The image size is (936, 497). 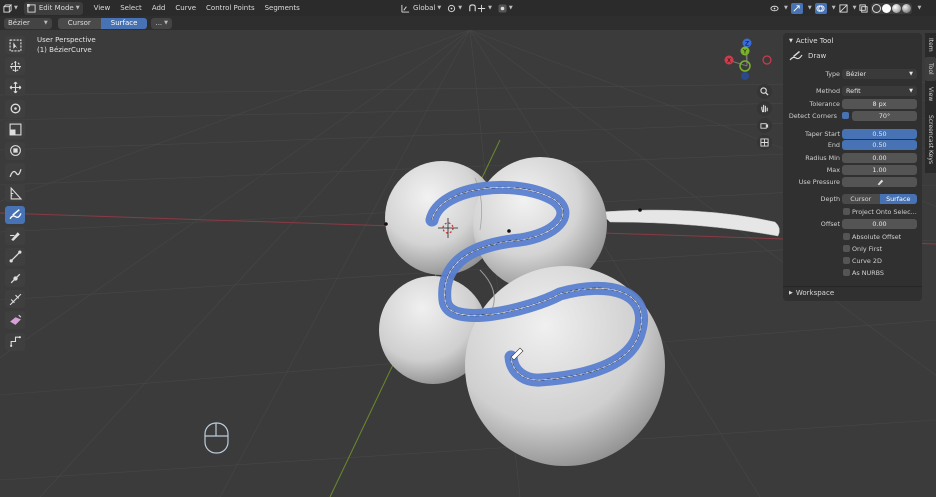 What do you see at coordinates (930, 45) in the screenshot?
I see `tab-item: Item` at bounding box center [930, 45].